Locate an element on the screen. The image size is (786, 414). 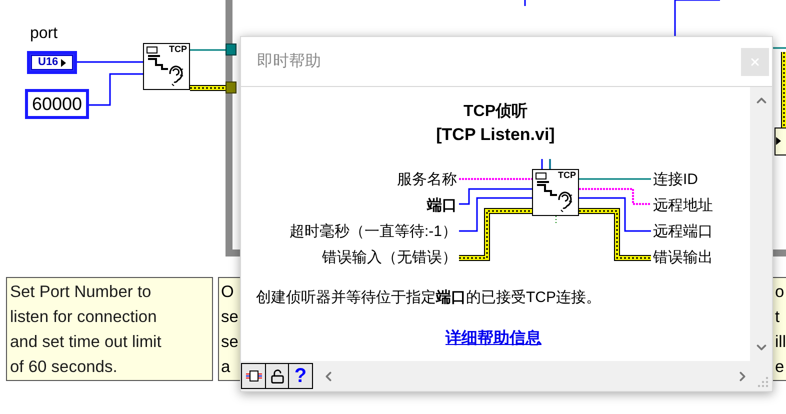
close-icon is located at coordinates (755, 62).